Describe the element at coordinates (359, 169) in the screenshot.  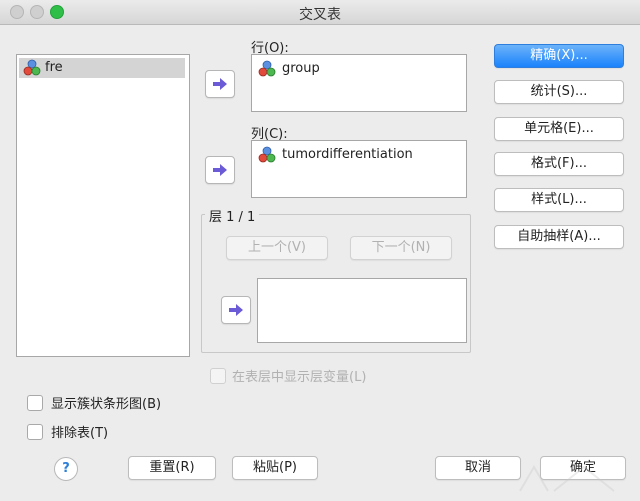
I see `columns-list: tumordifferentiation` at that location.